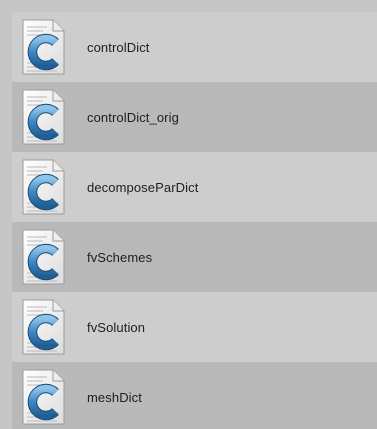 This screenshot has width=377, height=429. I want to click on file-name-label: meshDict, so click(114, 397).